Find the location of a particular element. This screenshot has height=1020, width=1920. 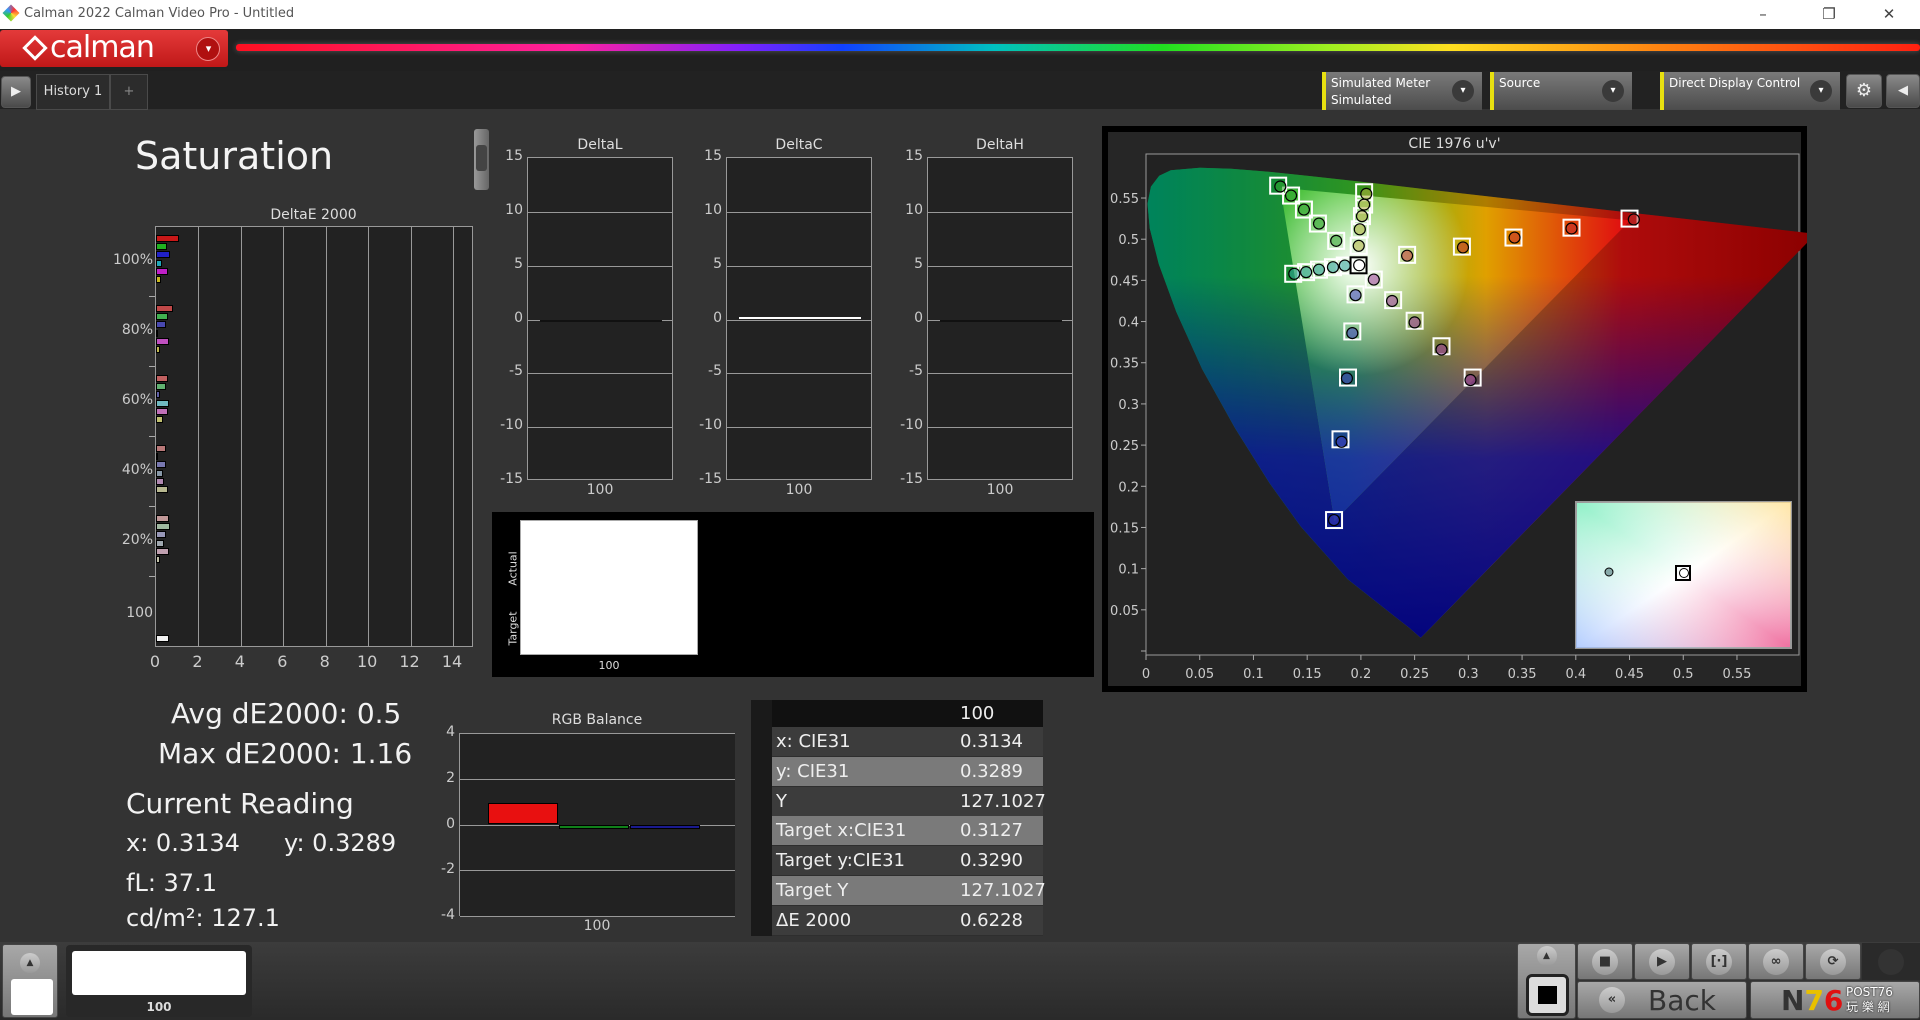

rainbow-bar is located at coordinates (1078, 47).